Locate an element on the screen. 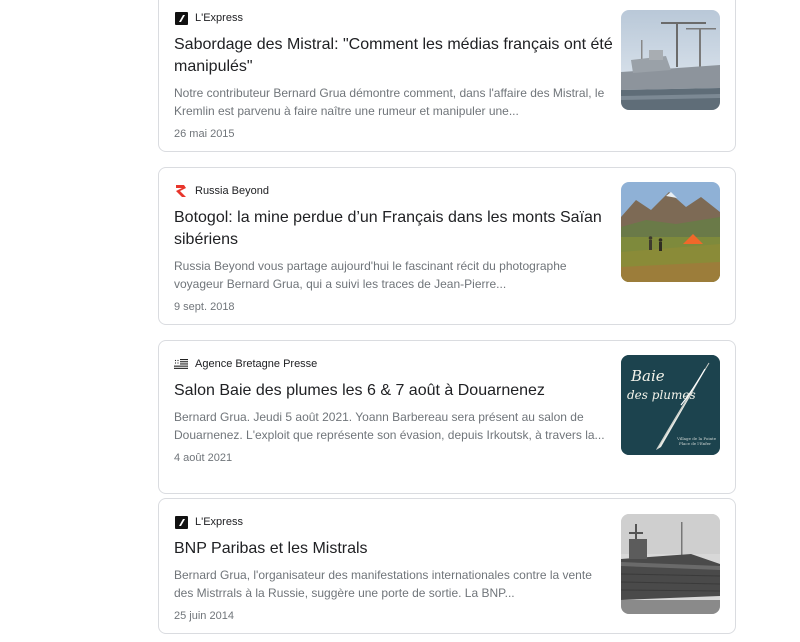 The image size is (800, 642). news-source: Agence Bretagne Presse is located at coordinates (394, 364).